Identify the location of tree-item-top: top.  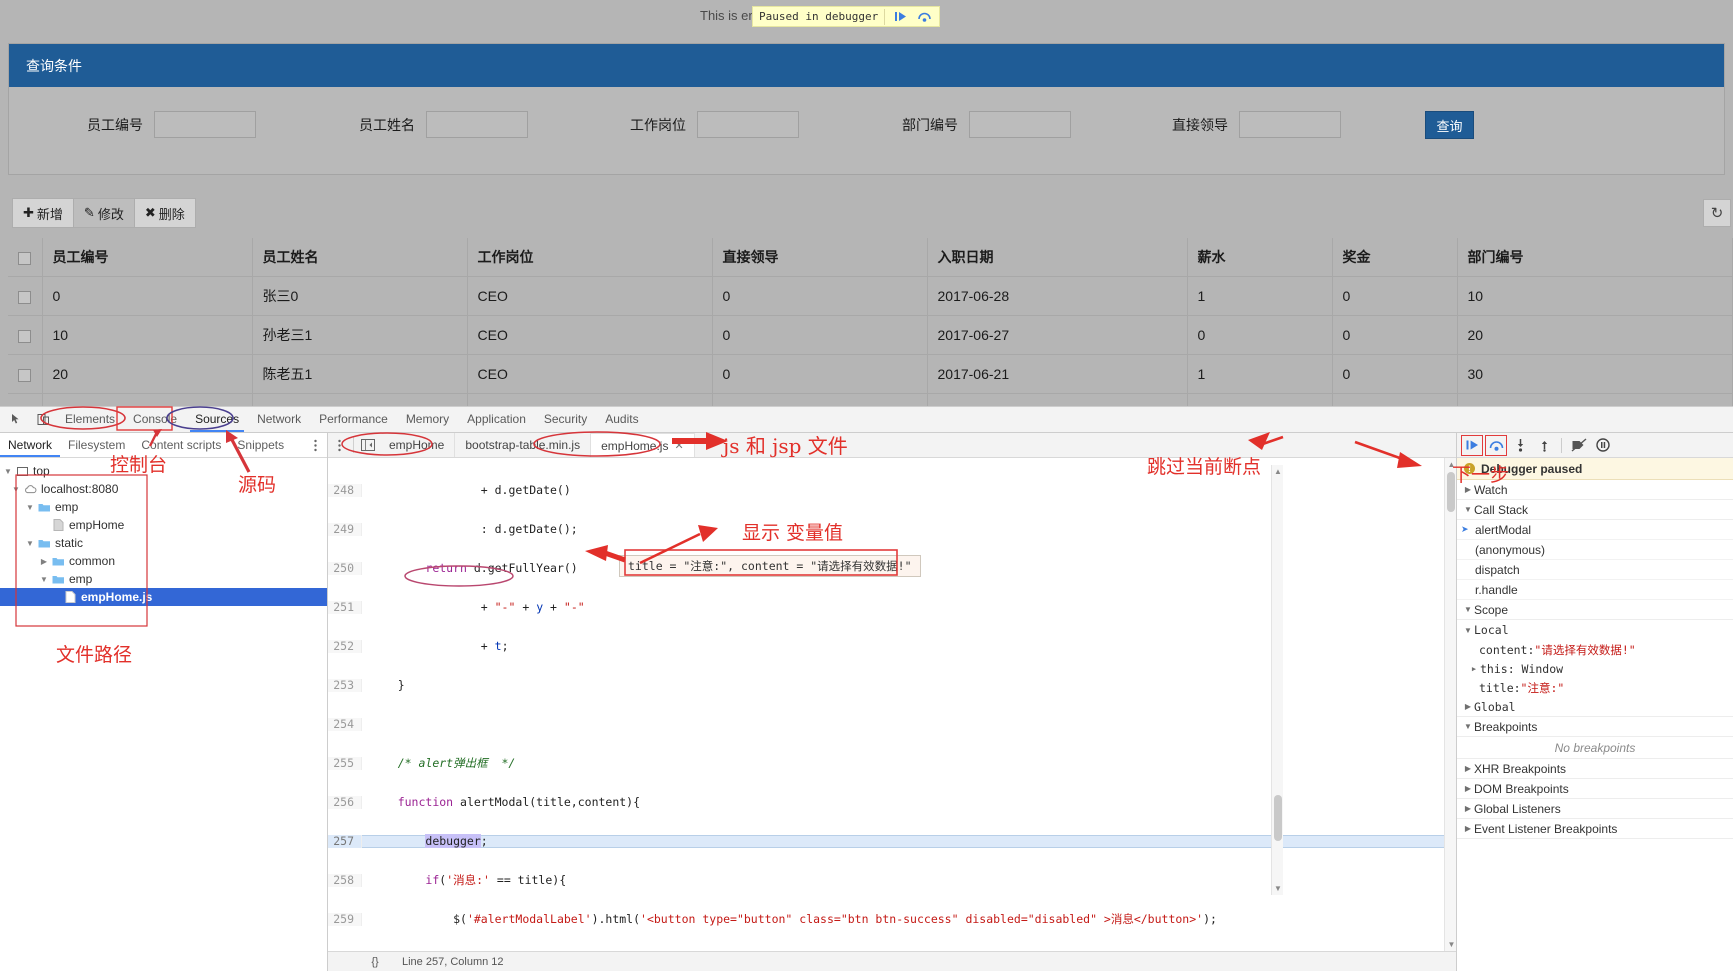
(163, 471).